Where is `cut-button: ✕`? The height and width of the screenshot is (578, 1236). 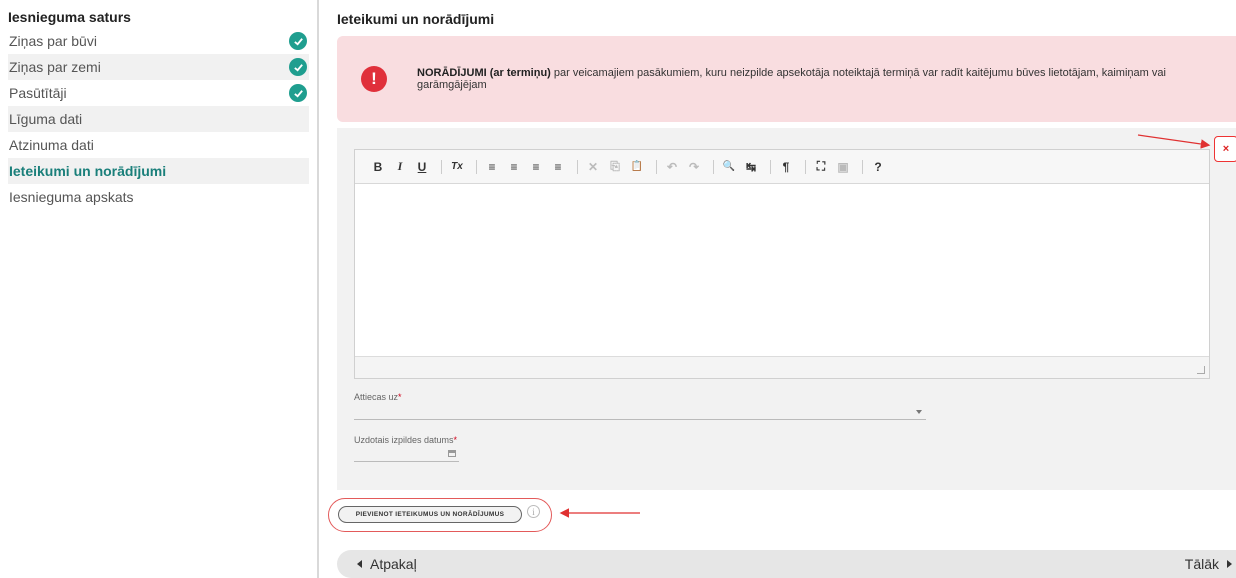
cut-button: ✕ is located at coordinates (593, 167).